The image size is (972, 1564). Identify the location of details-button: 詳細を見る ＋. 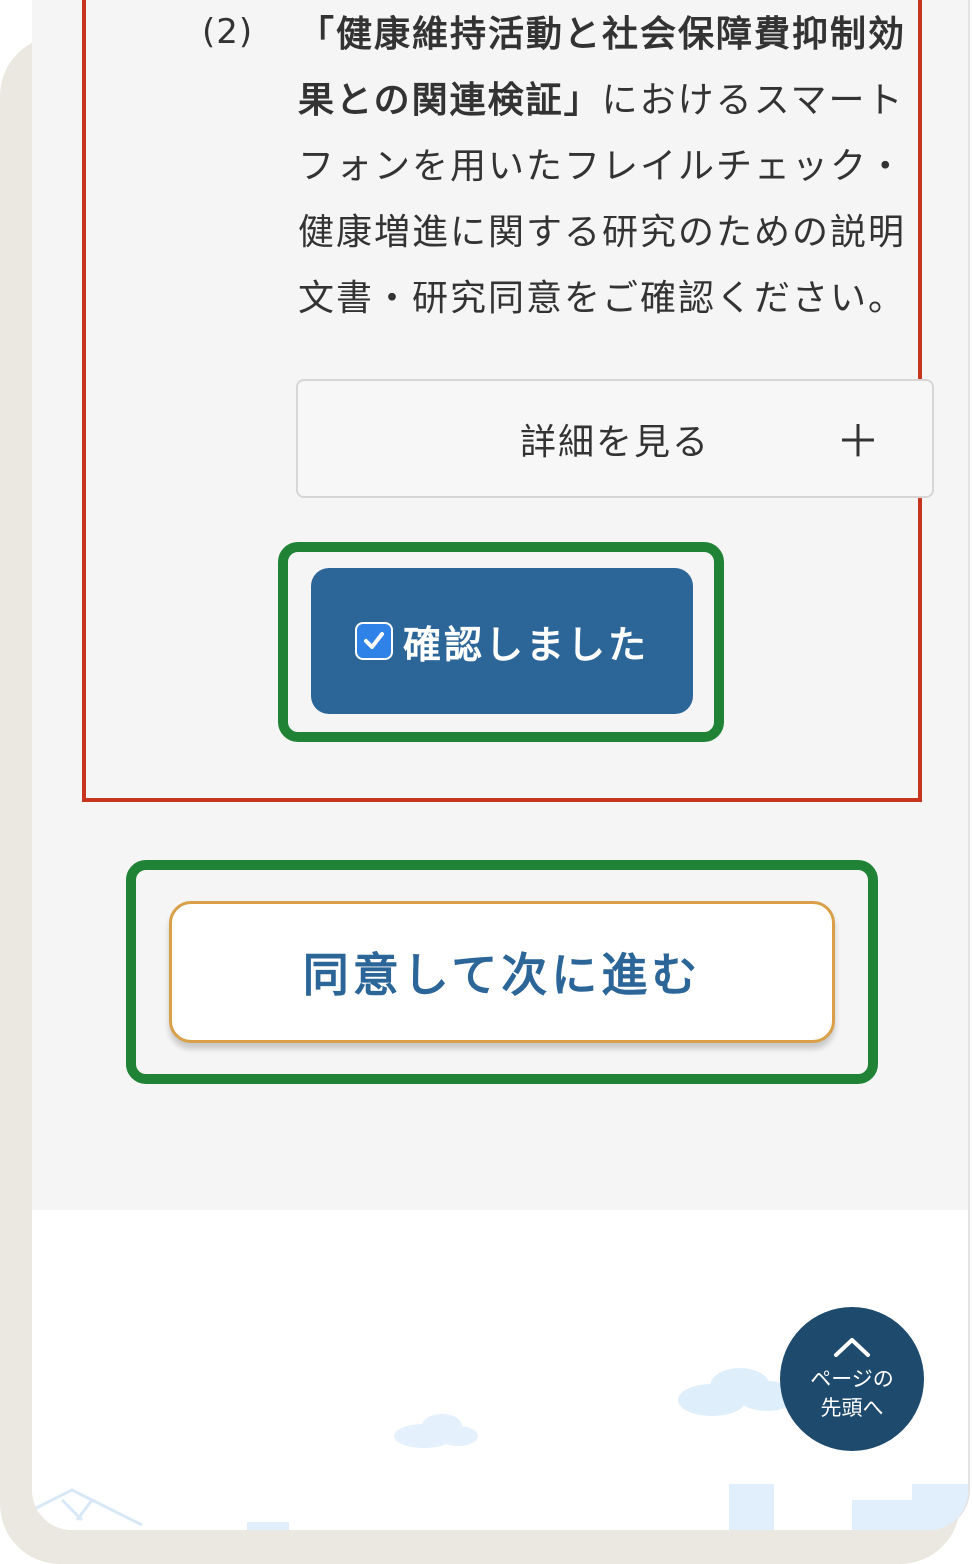
(615, 438).